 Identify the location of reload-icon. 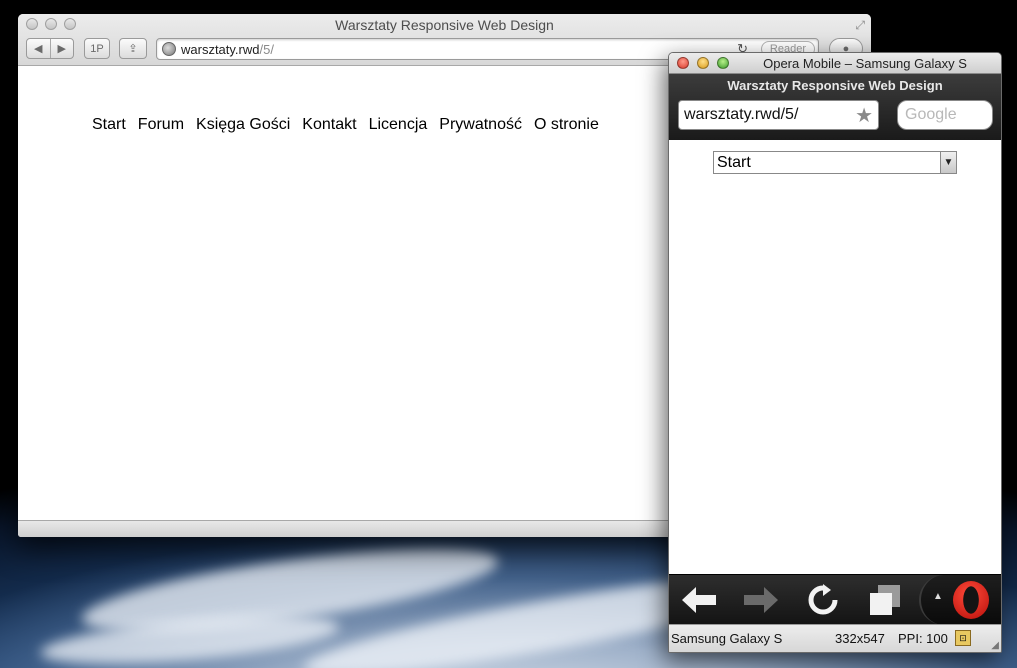
(823, 600).